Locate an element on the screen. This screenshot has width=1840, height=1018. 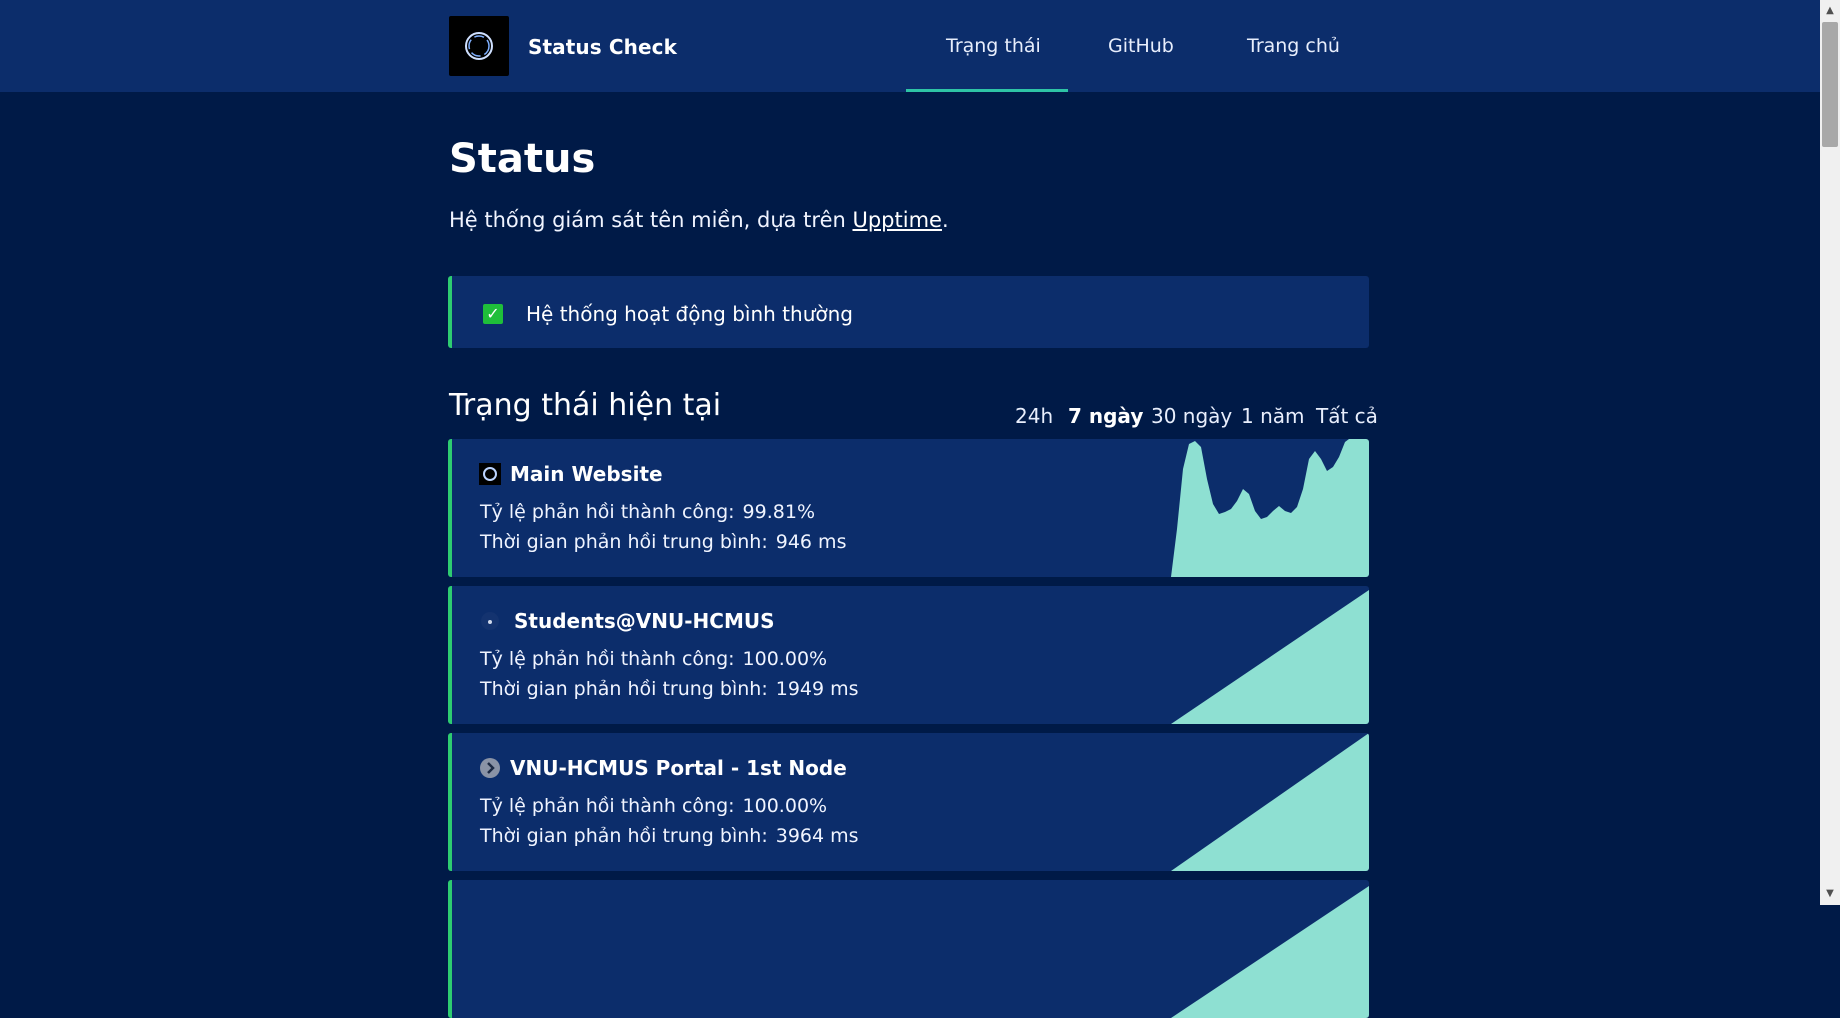
response-time-line: Thời gian phản hồi trung bình: 3964 ms is located at coordinates (669, 836).